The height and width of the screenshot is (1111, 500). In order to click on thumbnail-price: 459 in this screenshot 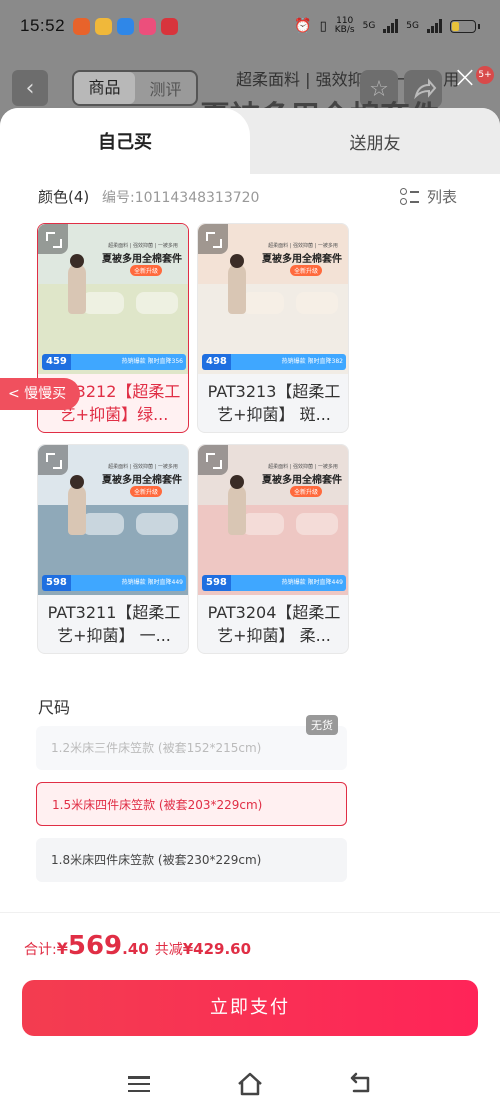, I will do `click(56, 362)`.